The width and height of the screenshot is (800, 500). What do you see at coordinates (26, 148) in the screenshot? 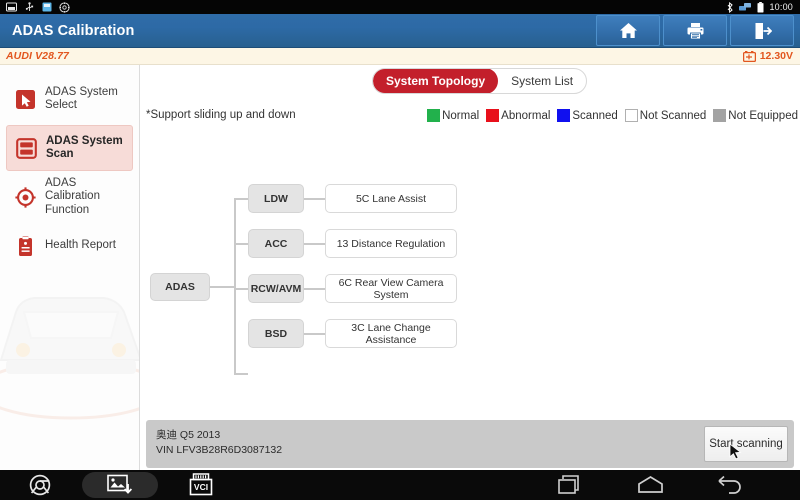
I see `scan-list-icon` at bounding box center [26, 148].